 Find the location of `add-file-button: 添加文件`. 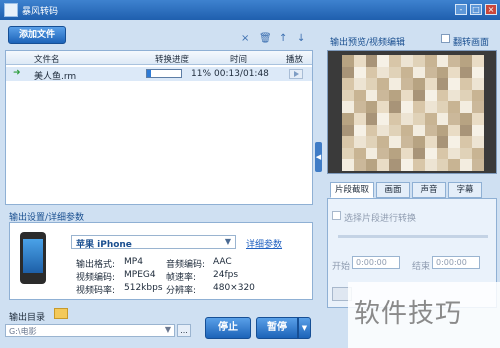

add-file-button: 添加文件 is located at coordinates (37, 35).